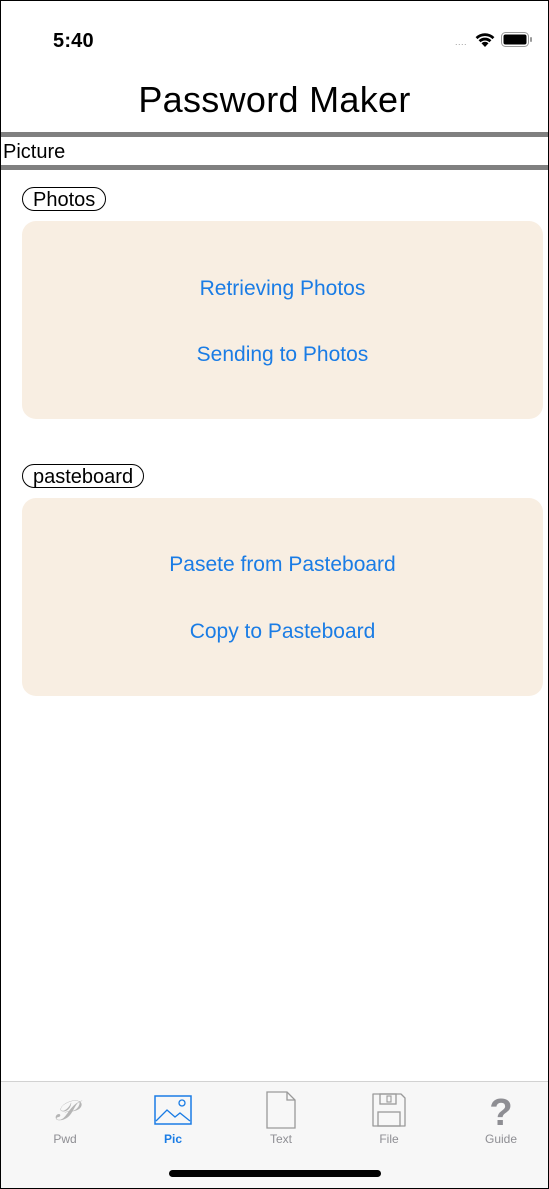  I want to click on script-p-icon: 𝒫, so click(69, 1110).